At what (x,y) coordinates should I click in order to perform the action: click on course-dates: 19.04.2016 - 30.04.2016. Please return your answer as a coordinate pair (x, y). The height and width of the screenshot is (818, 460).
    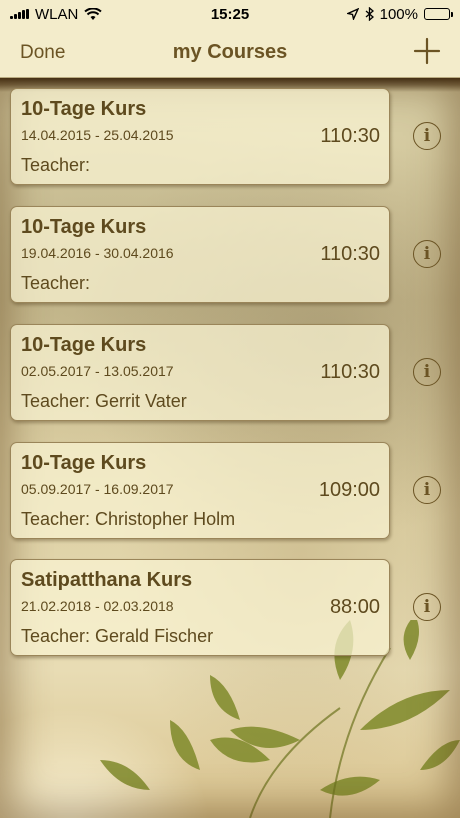
    Looking at the image, I should click on (97, 253).